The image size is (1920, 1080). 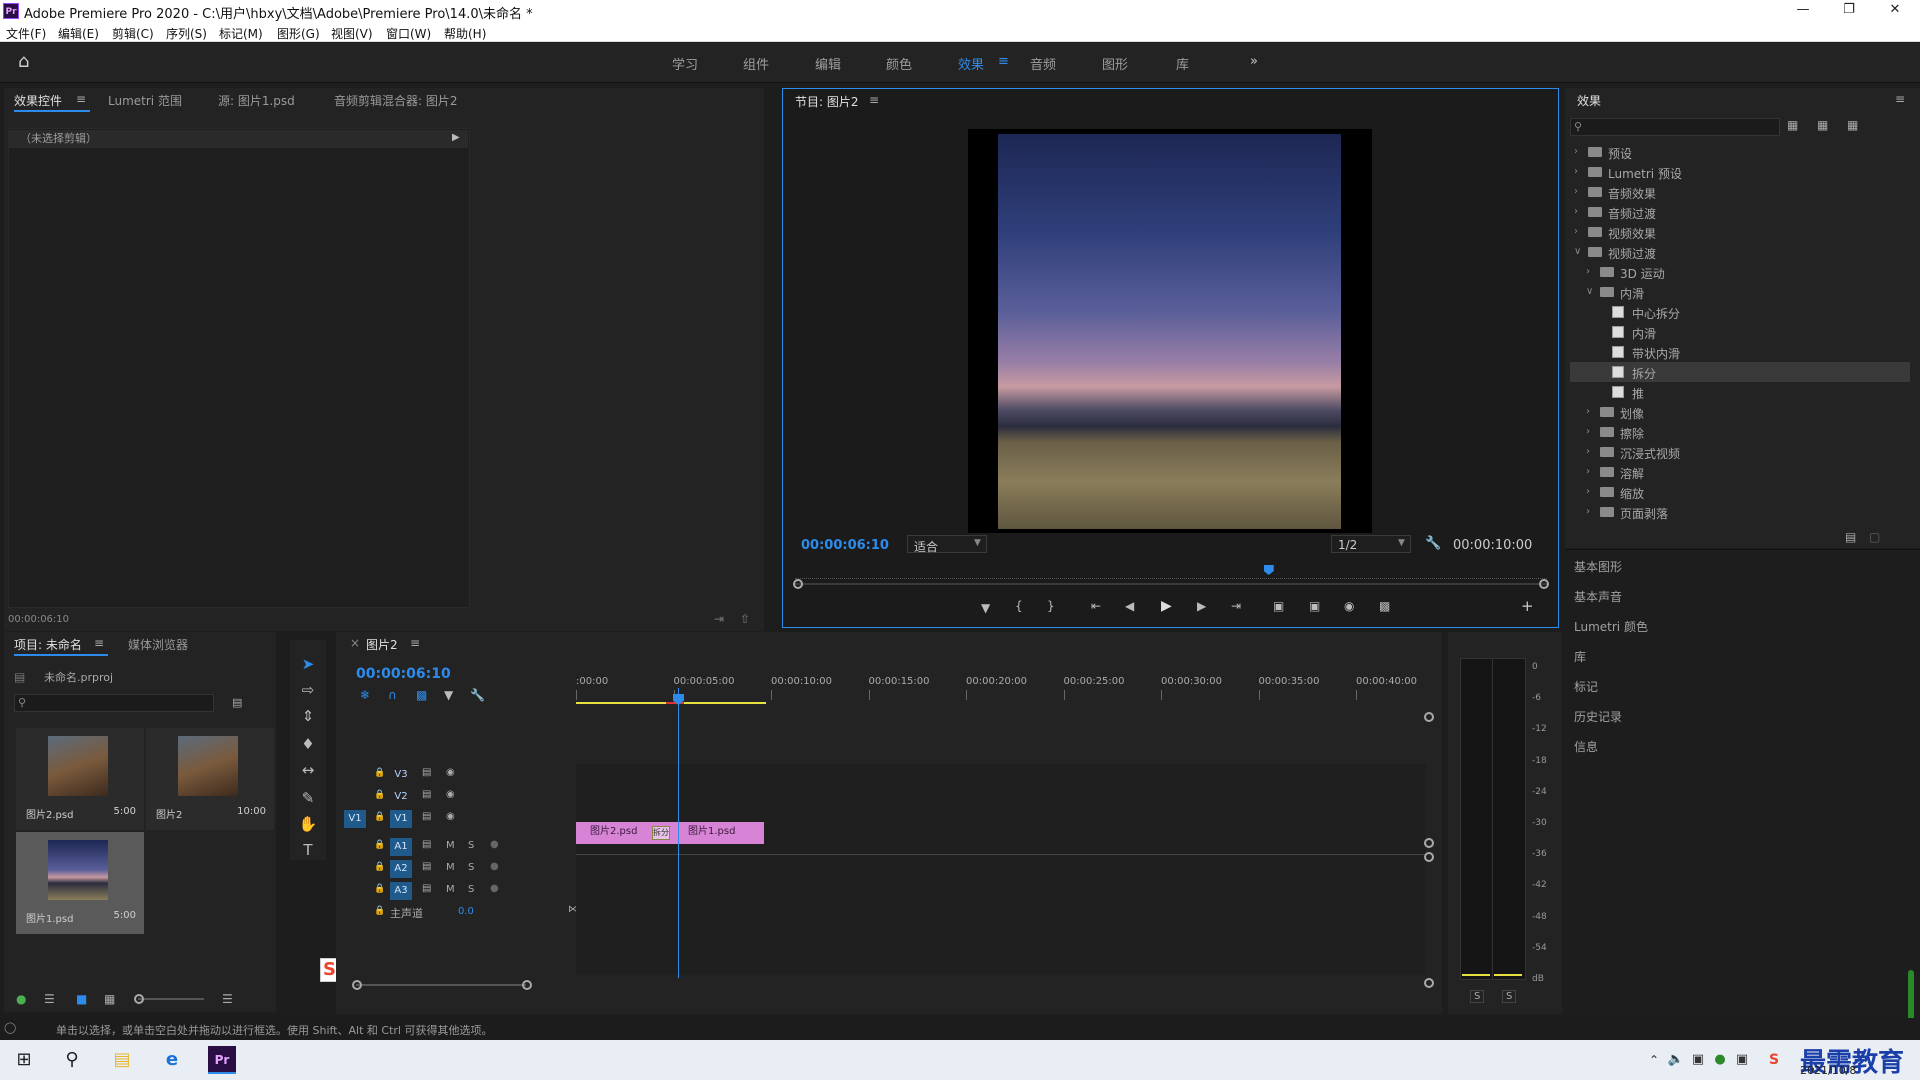 What do you see at coordinates (1509, 996) in the screenshot?
I see `solo-right-button: S` at bounding box center [1509, 996].